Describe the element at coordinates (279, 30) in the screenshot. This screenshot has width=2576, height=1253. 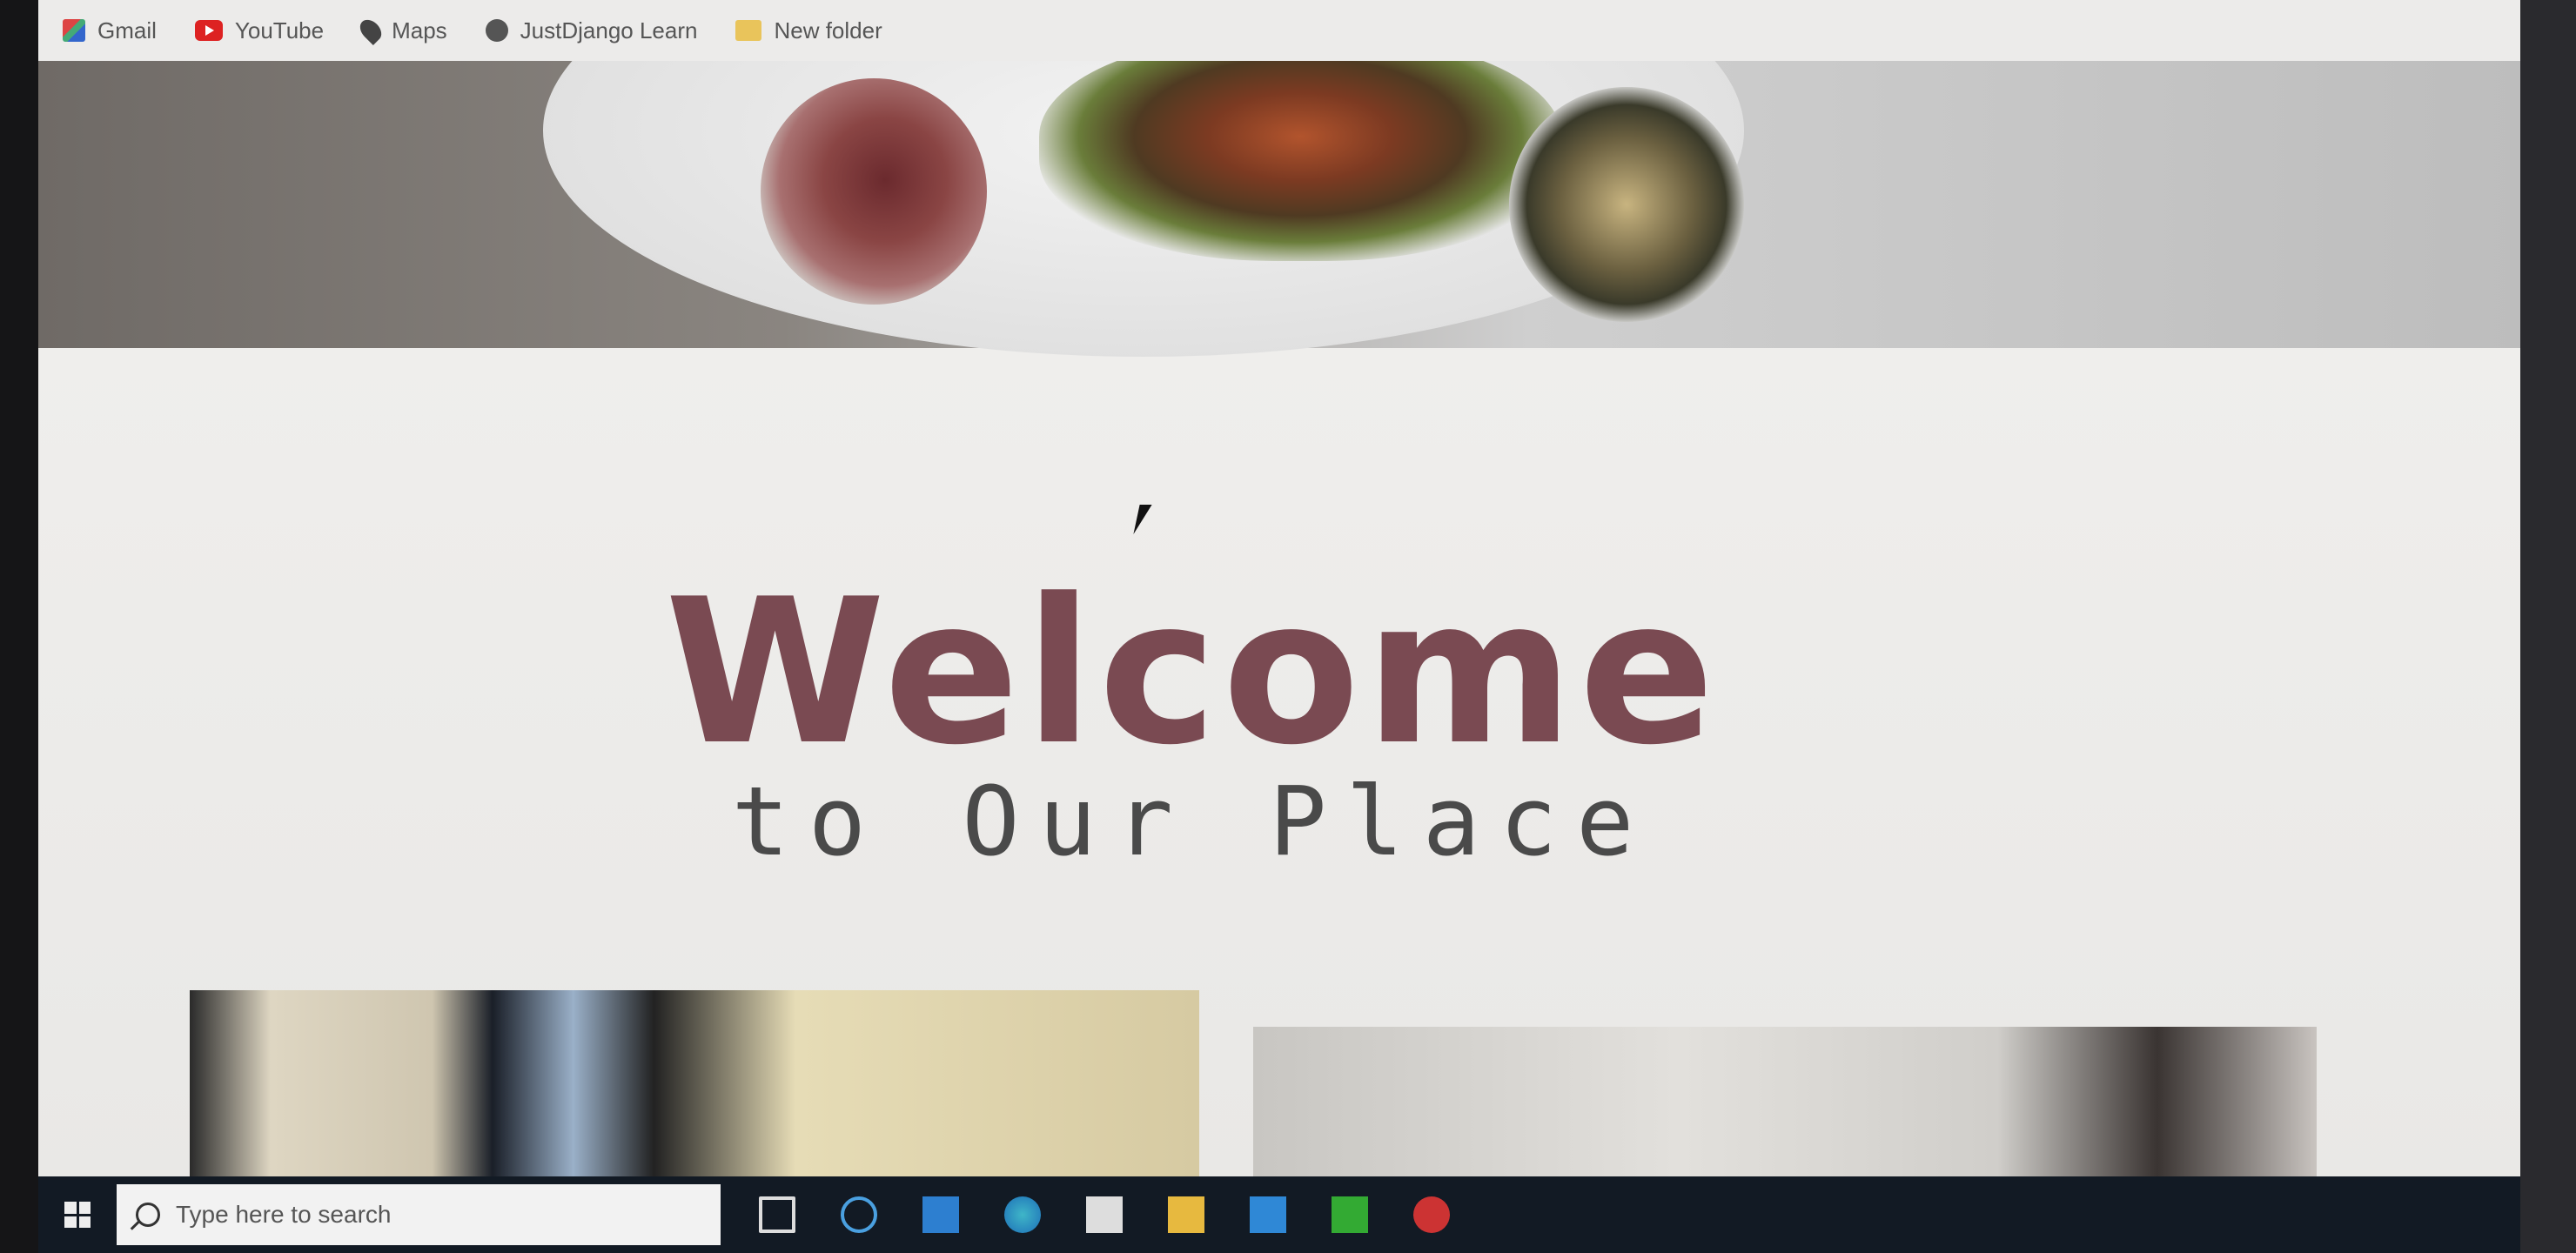
I see `bookmark-label: YouTube` at that location.